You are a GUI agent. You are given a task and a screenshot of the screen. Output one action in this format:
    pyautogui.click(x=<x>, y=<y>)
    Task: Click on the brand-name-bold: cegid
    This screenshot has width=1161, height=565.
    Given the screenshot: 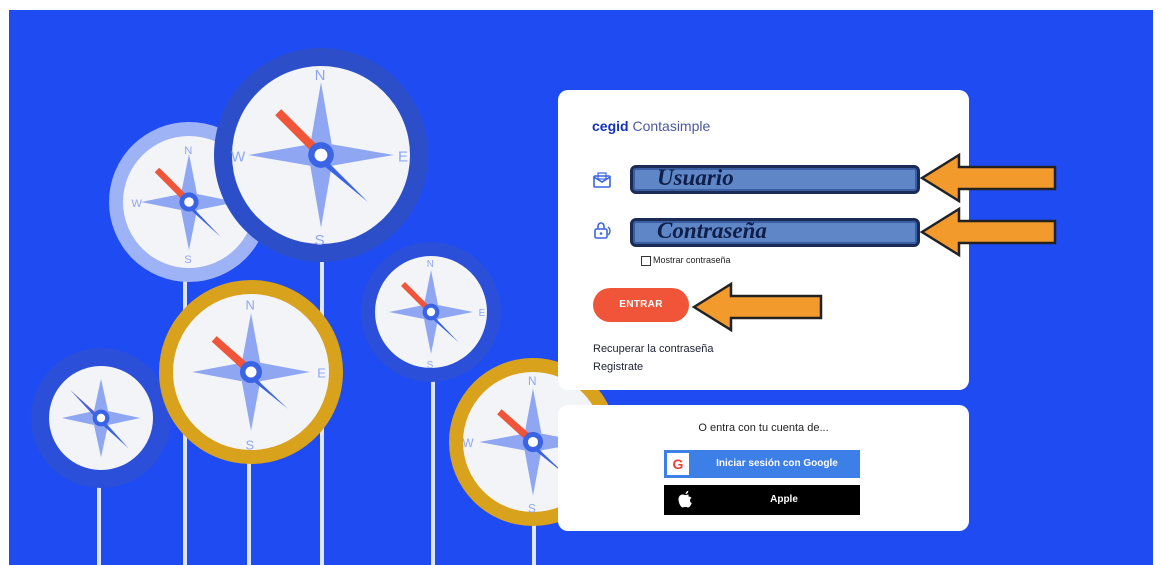 What is the action you would take?
    pyautogui.click(x=610, y=126)
    